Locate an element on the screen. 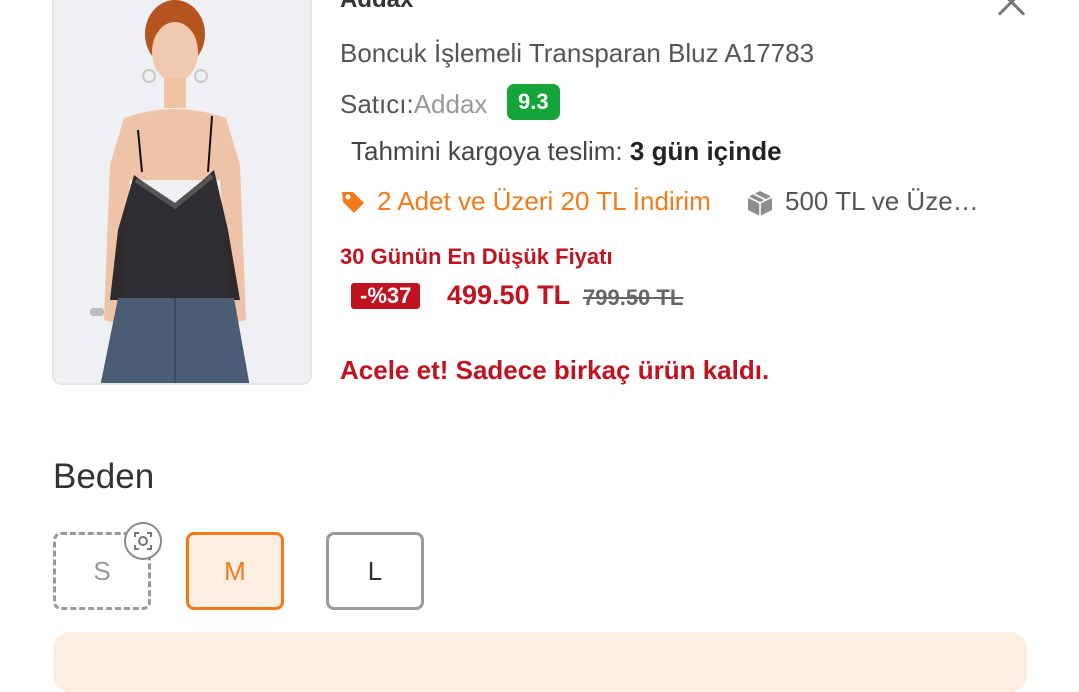 The image size is (1079, 692). size-label: S is located at coordinates (102, 570).